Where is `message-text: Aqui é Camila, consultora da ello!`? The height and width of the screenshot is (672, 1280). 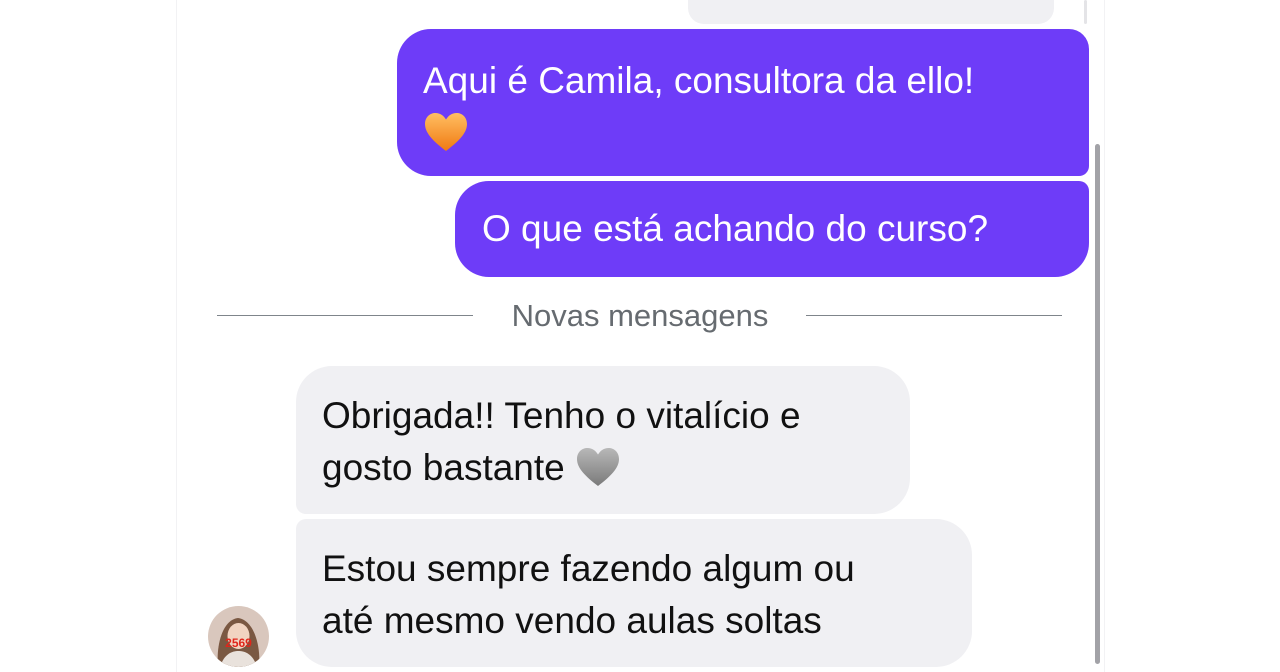 message-text: Aqui é Camila, consultora da ello! is located at coordinates (699, 80).